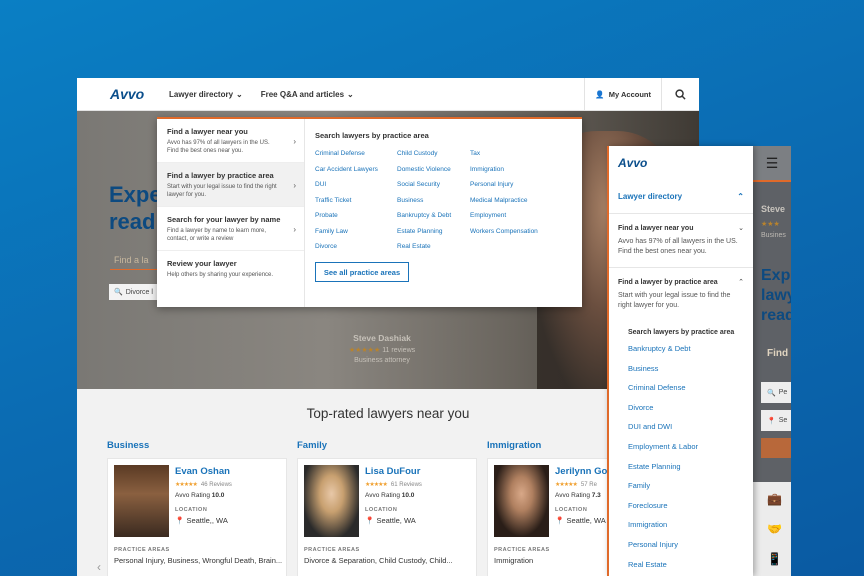  I want to click on practice-area-link: Traffic Ticket, so click(356, 200).